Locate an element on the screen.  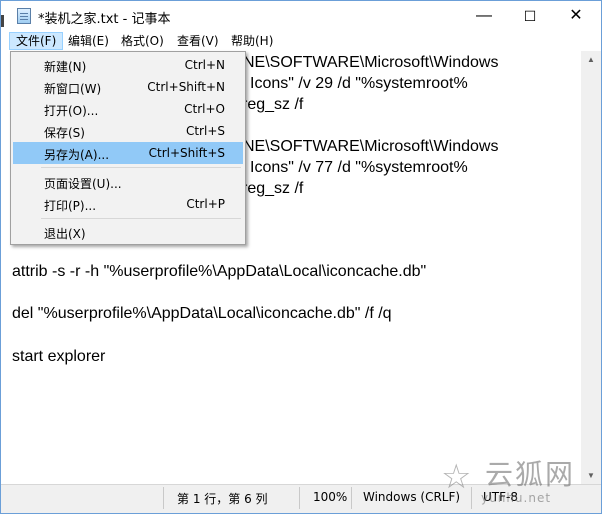
window-title: *装机之家.txt - 记事本 is located at coordinates (104, 19).